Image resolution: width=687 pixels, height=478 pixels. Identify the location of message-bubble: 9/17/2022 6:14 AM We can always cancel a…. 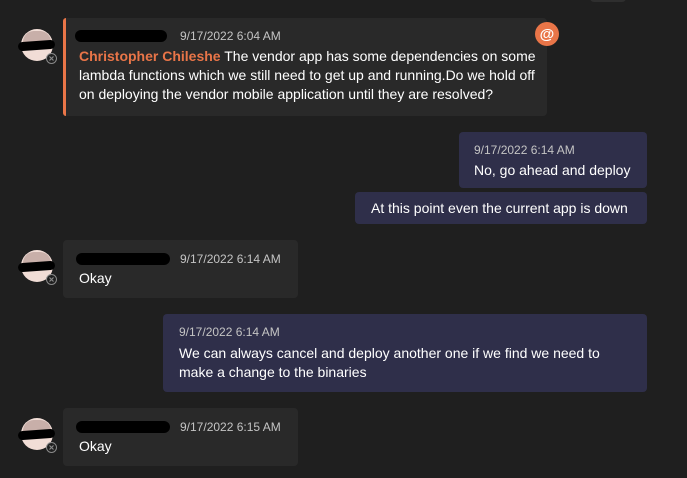
(405, 353).